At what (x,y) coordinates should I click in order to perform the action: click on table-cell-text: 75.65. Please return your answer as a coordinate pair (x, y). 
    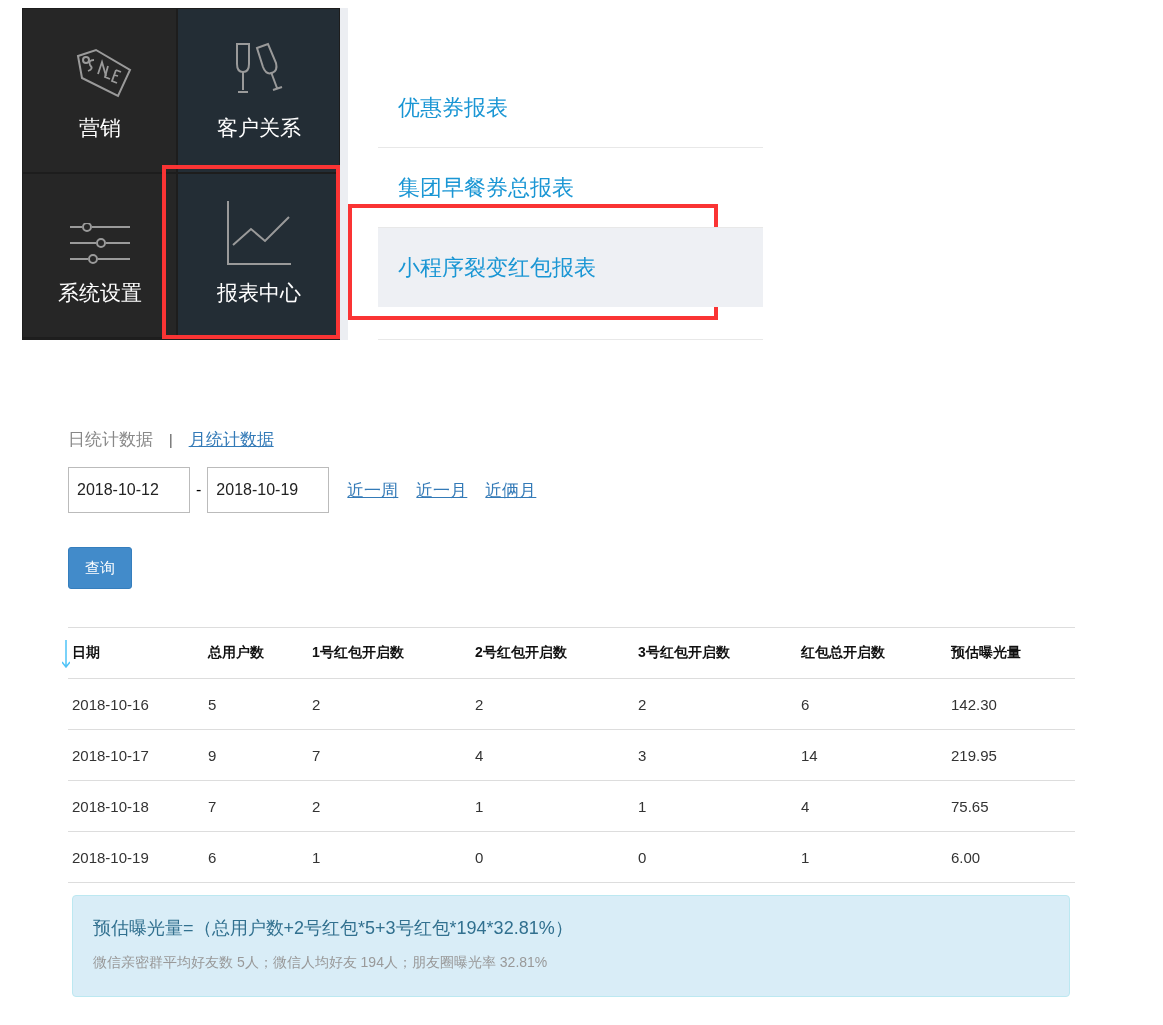
    Looking at the image, I should click on (970, 806).